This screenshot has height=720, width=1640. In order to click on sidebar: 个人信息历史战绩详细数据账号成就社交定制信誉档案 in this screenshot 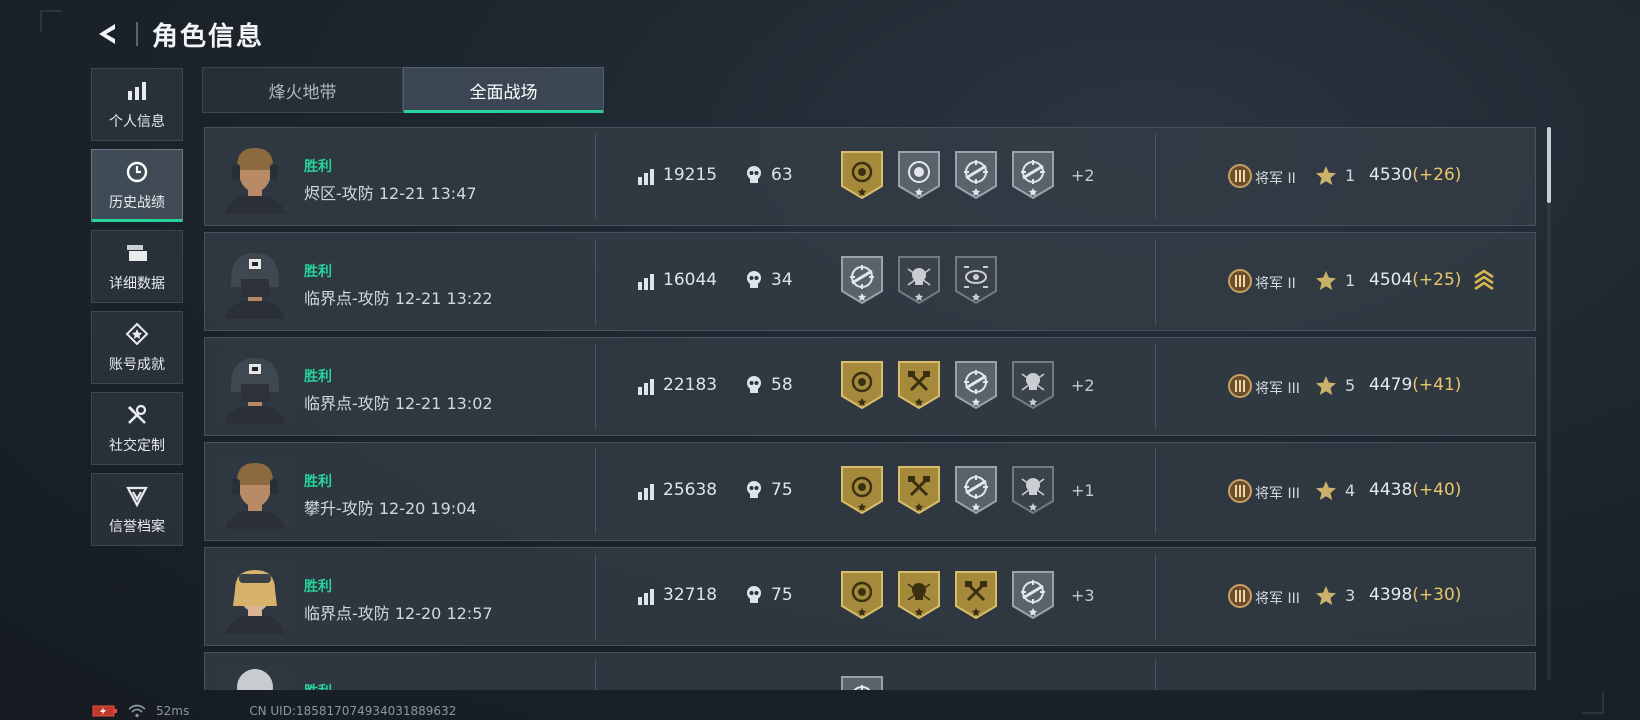, I will do `click(137, 307)`.